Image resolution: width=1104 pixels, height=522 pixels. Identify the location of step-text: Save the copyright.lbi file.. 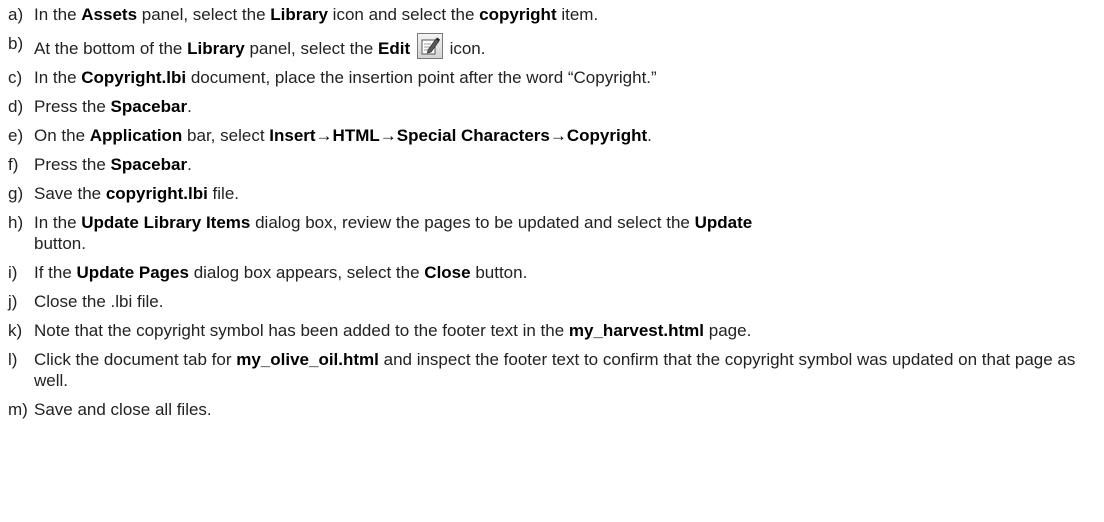
(137, 193).